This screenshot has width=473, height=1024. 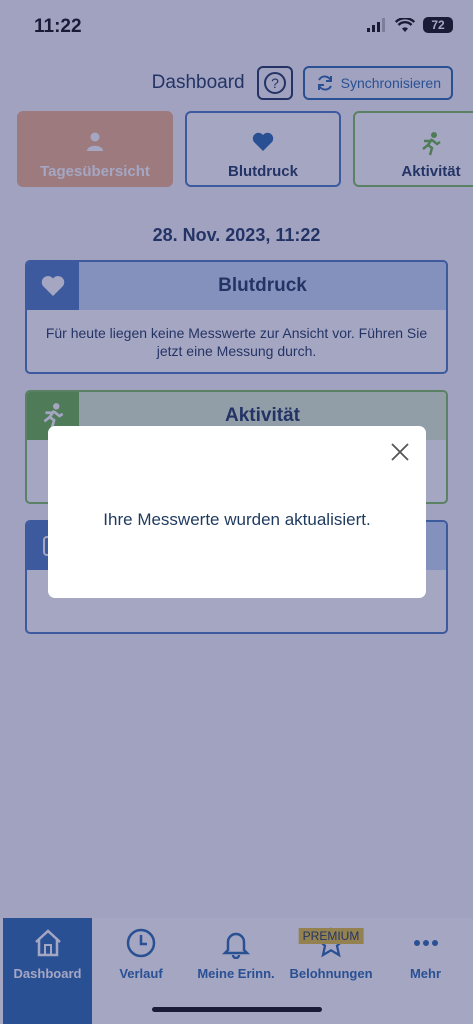 What do you see at coordinates (237, 519) in the screenshot?
I see `dialog-message: Ihre Messwerte wurden aktualisiert.` at bounding box center [237, 519].